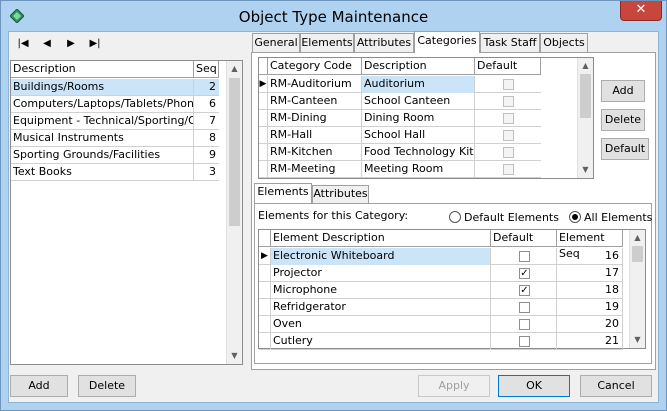  I want to click on column-header-element-description: Element Description, so click(381, 238).